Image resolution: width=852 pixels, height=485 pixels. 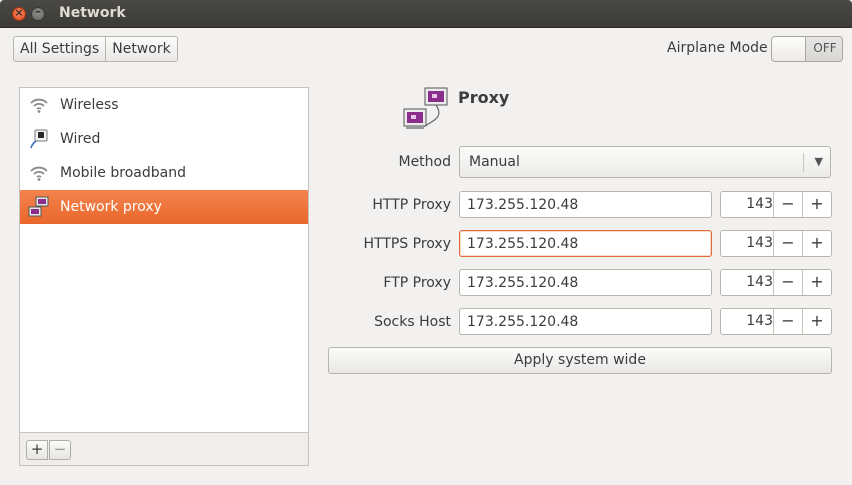 I want to click on sidebar-item-label: Mobile broadband, so click(x=123, y=173).